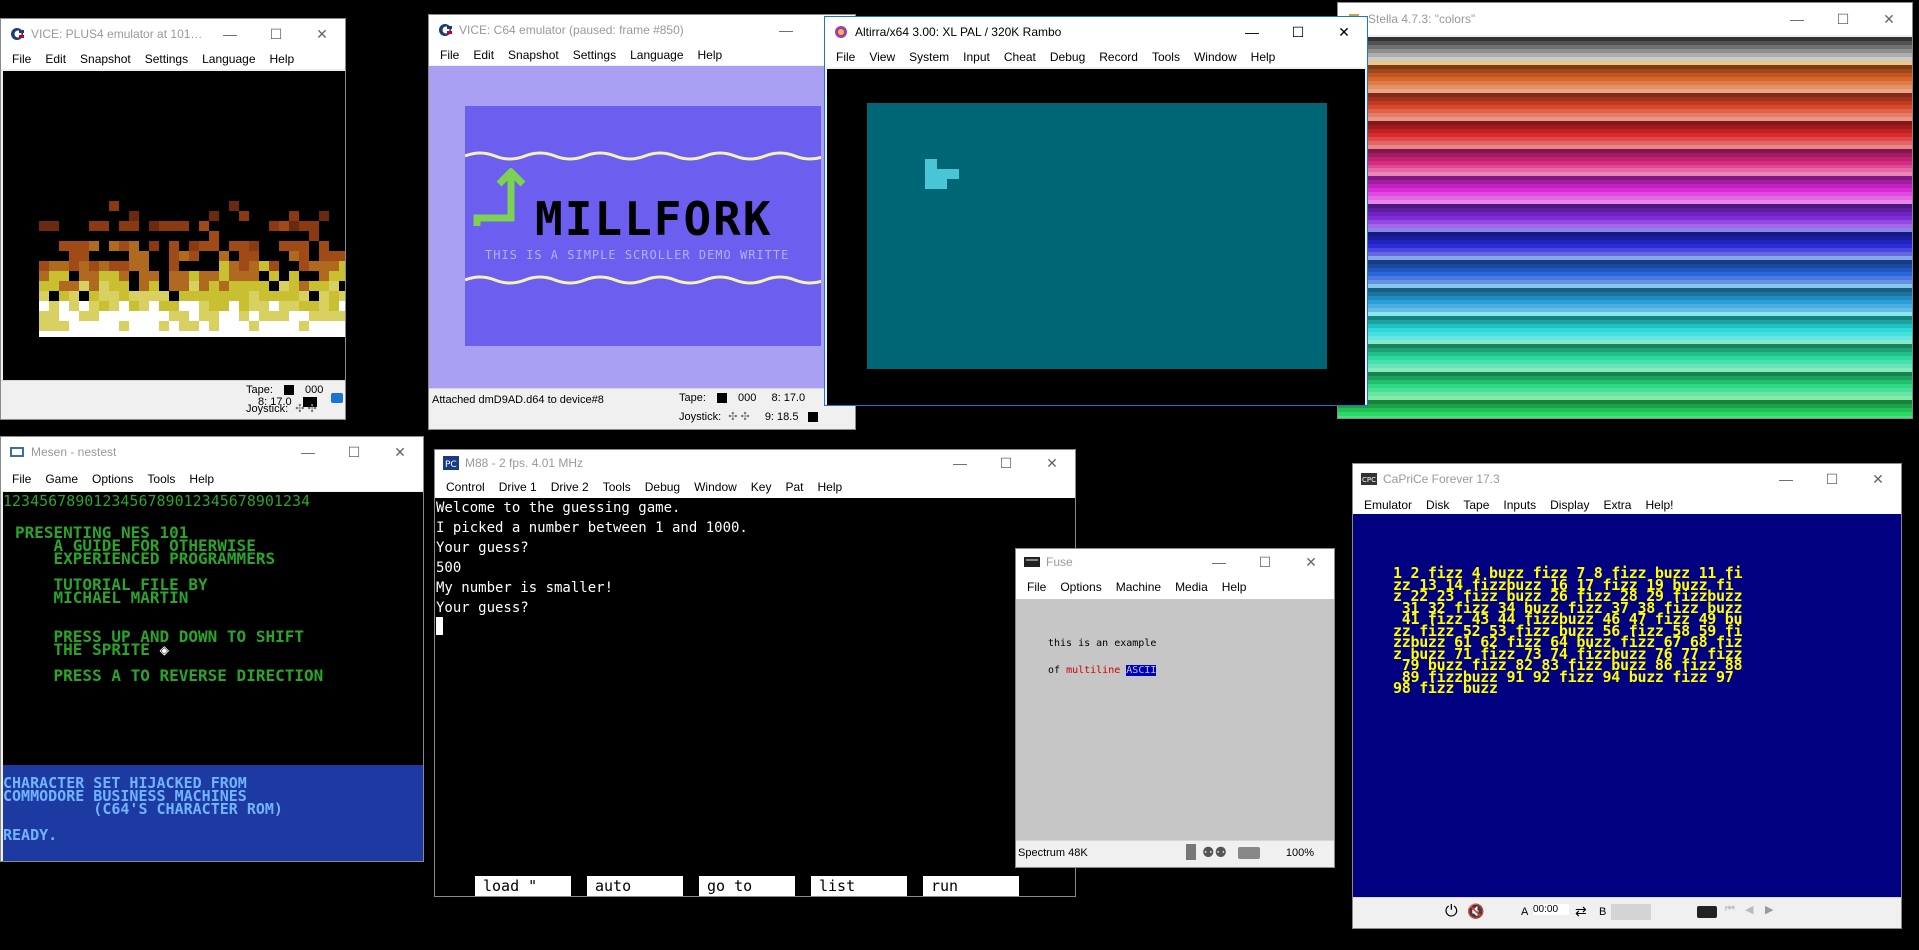  I want to click on softkey-run: run, so click(971, 886).